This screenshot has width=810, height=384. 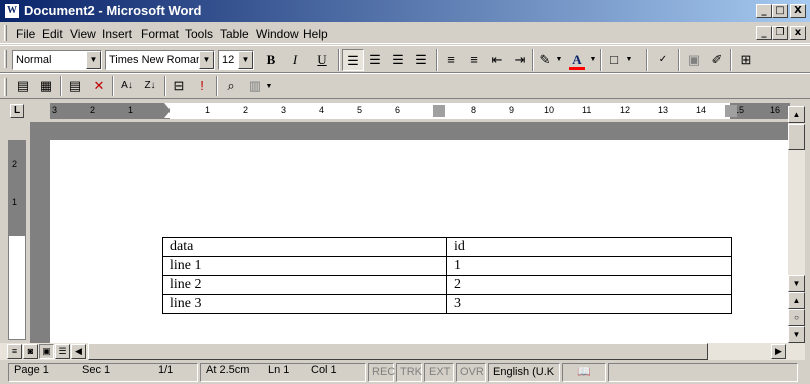 I want to click on font-combo: Times New Roman ▼, so click(x=160, y=60).